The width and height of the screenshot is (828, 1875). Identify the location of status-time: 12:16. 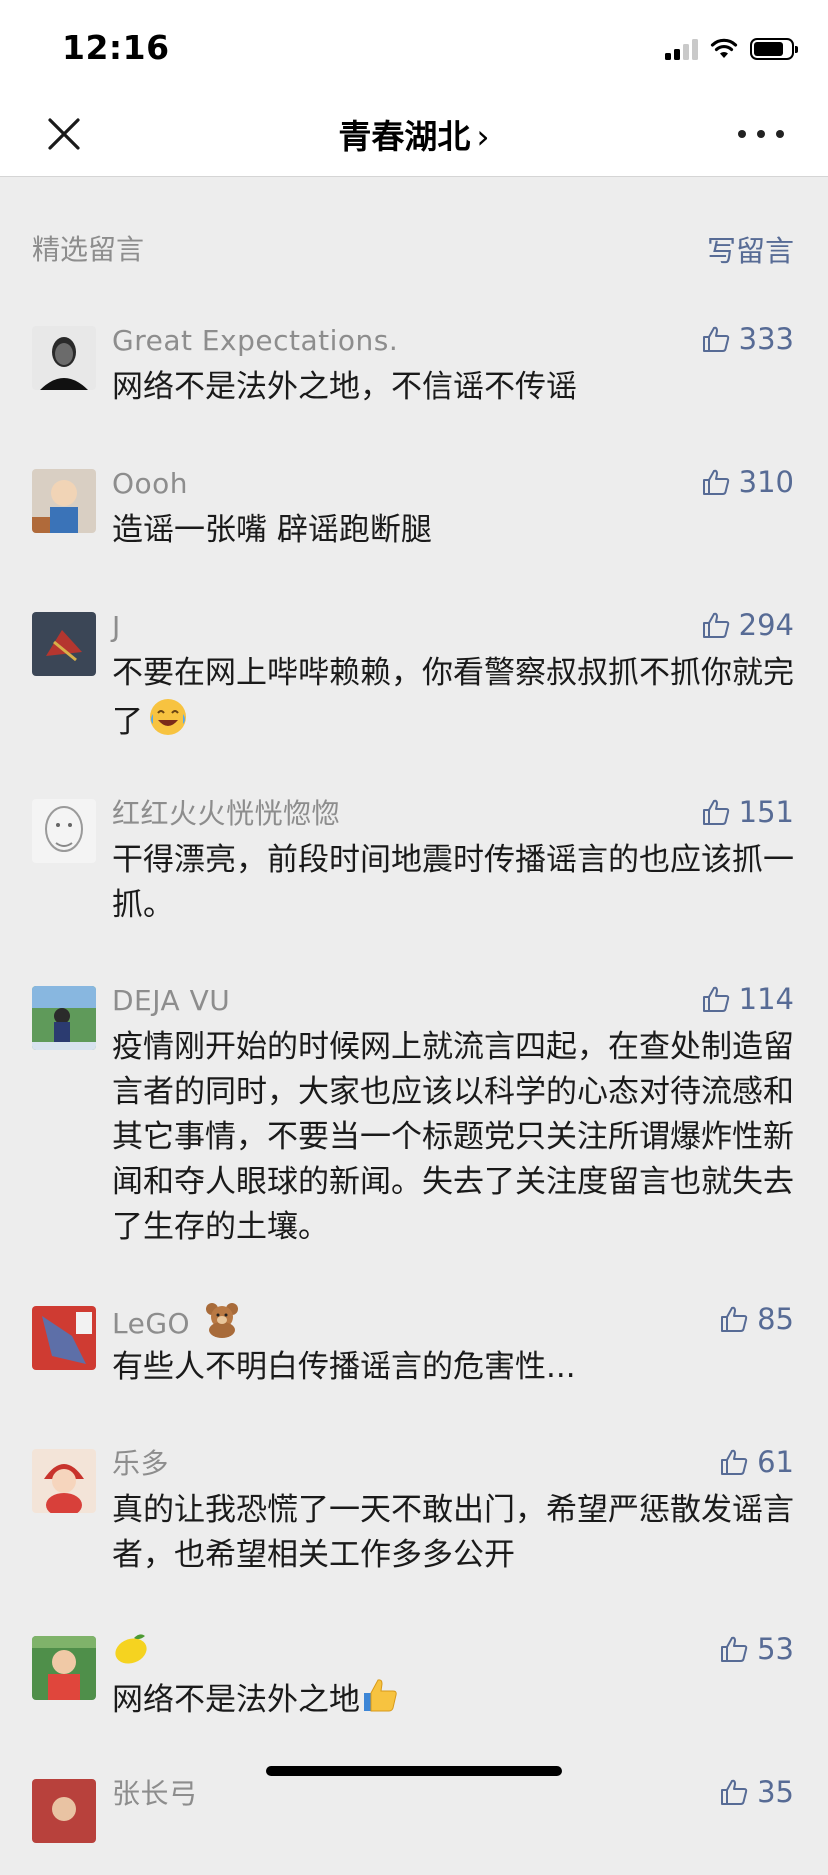
(116, 47).